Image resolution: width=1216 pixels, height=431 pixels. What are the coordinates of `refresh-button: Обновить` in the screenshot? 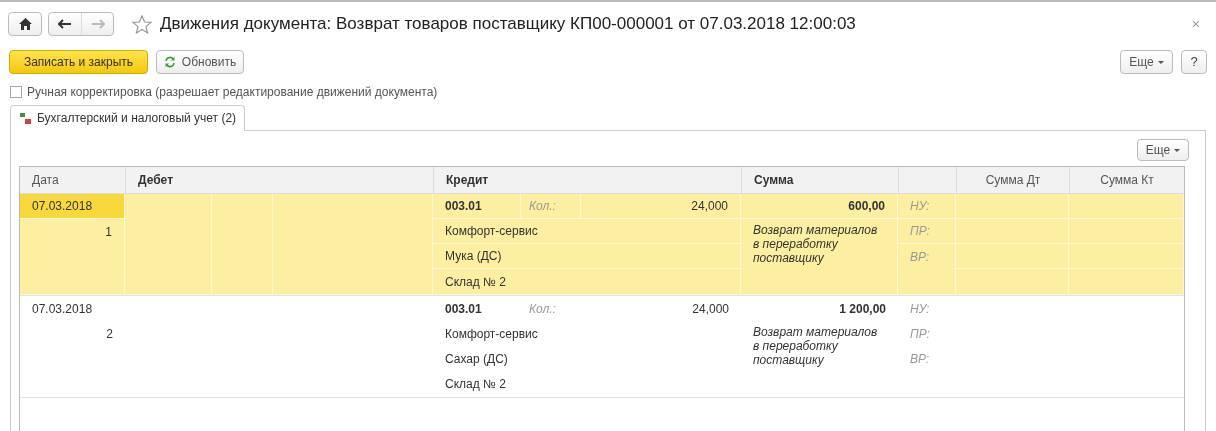 It's located at (200, 62).